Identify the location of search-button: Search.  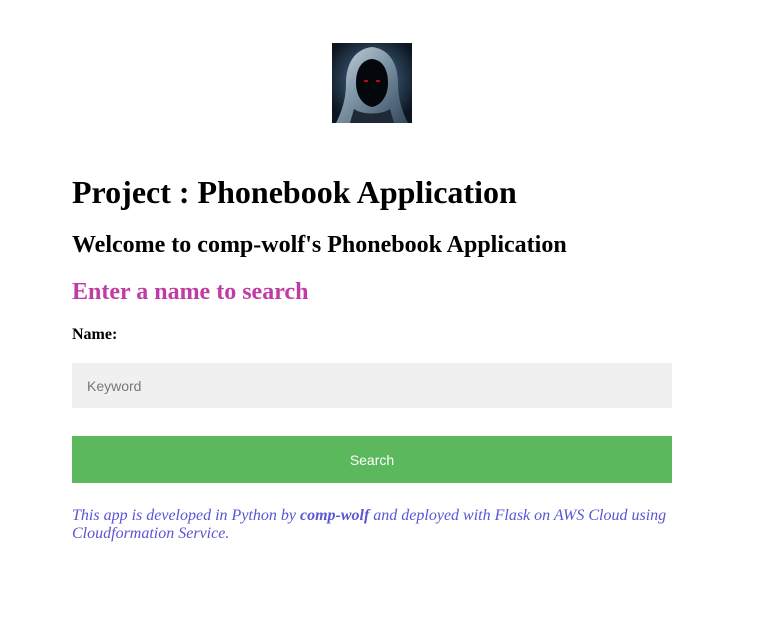
(372, 459).